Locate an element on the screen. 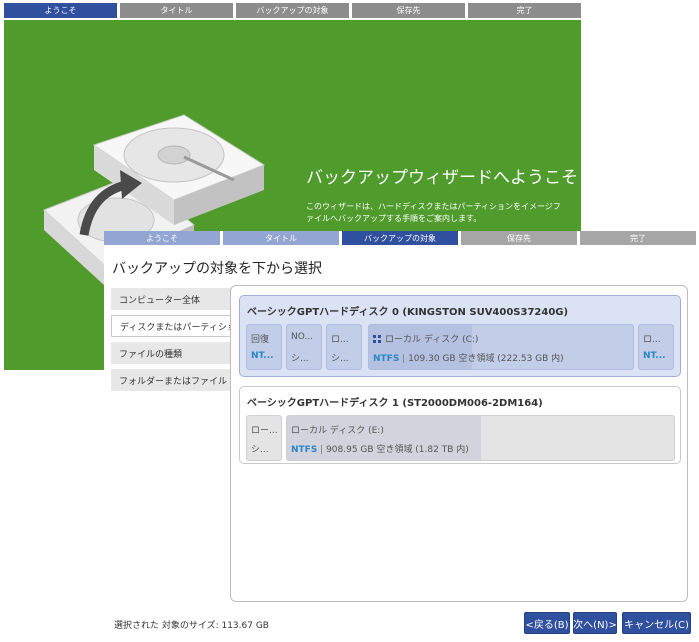 Image resolution: width=699 pixels, height=642 pixels. step-bar: ようこそ タイトル バックアップの対象 保存先 完了 is located at coordinates (400, 238).